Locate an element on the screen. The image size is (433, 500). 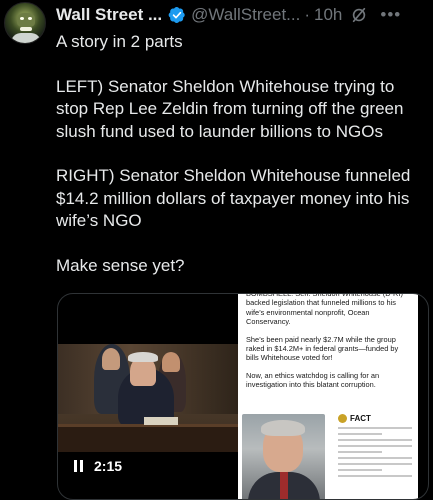
post-time: 10h is located at coordinates (328, 15).